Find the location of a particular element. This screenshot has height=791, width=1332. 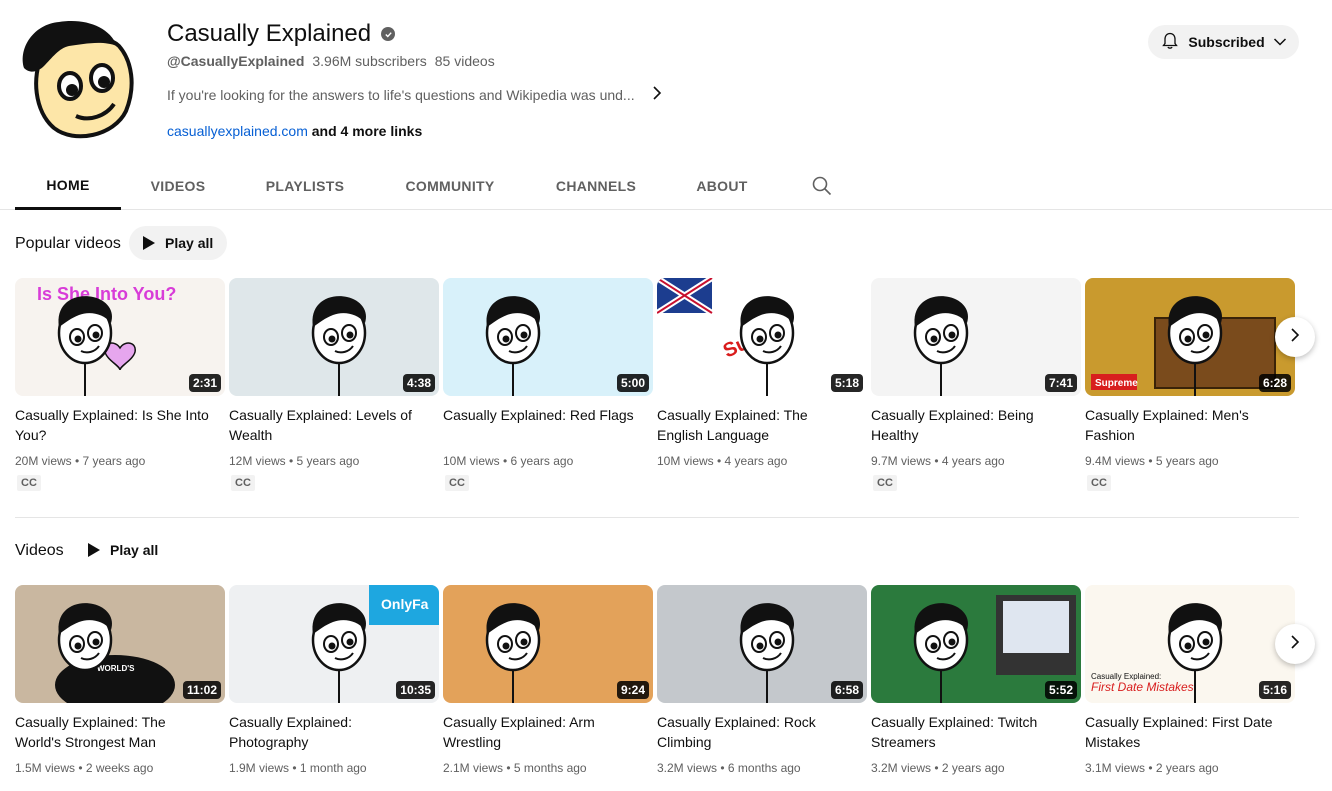

video-duration: 7:41 is located at coordinates (1060, 383).